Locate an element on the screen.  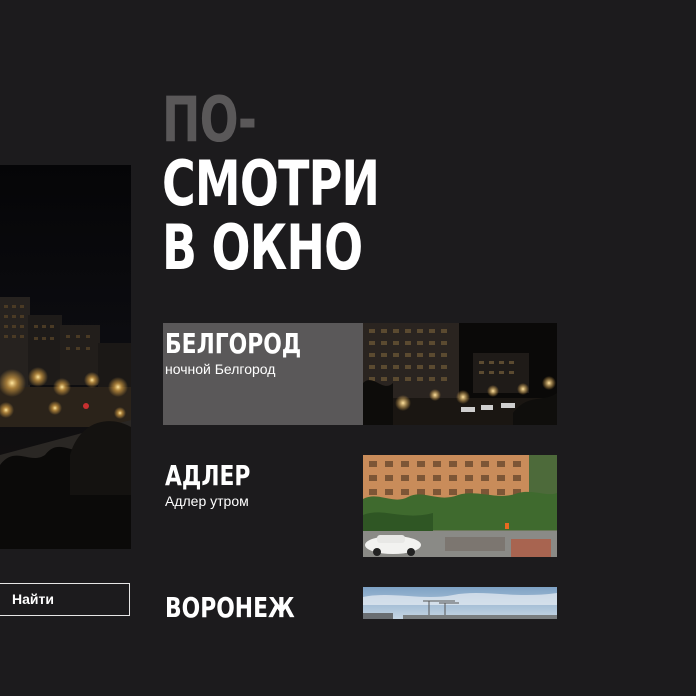
city-name: ВОРОНЕЖ is located at coordinates (230, 607).